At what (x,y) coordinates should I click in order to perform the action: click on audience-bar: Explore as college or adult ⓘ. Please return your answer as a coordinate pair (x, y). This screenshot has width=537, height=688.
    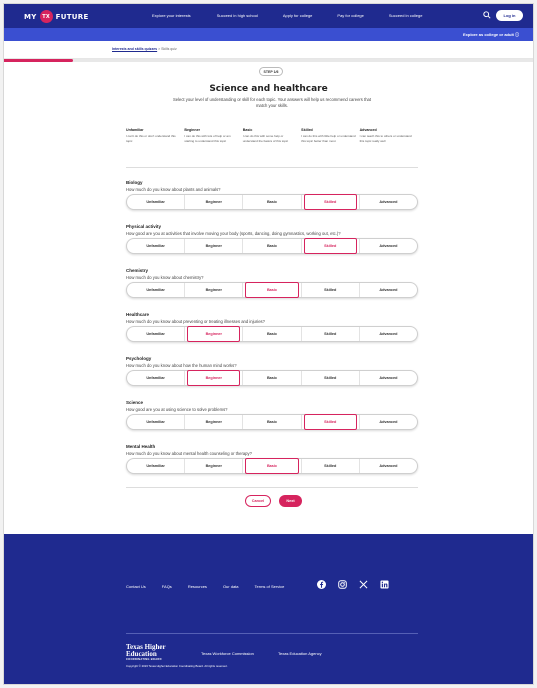
    Looking at the image, I should click on (268, 34).